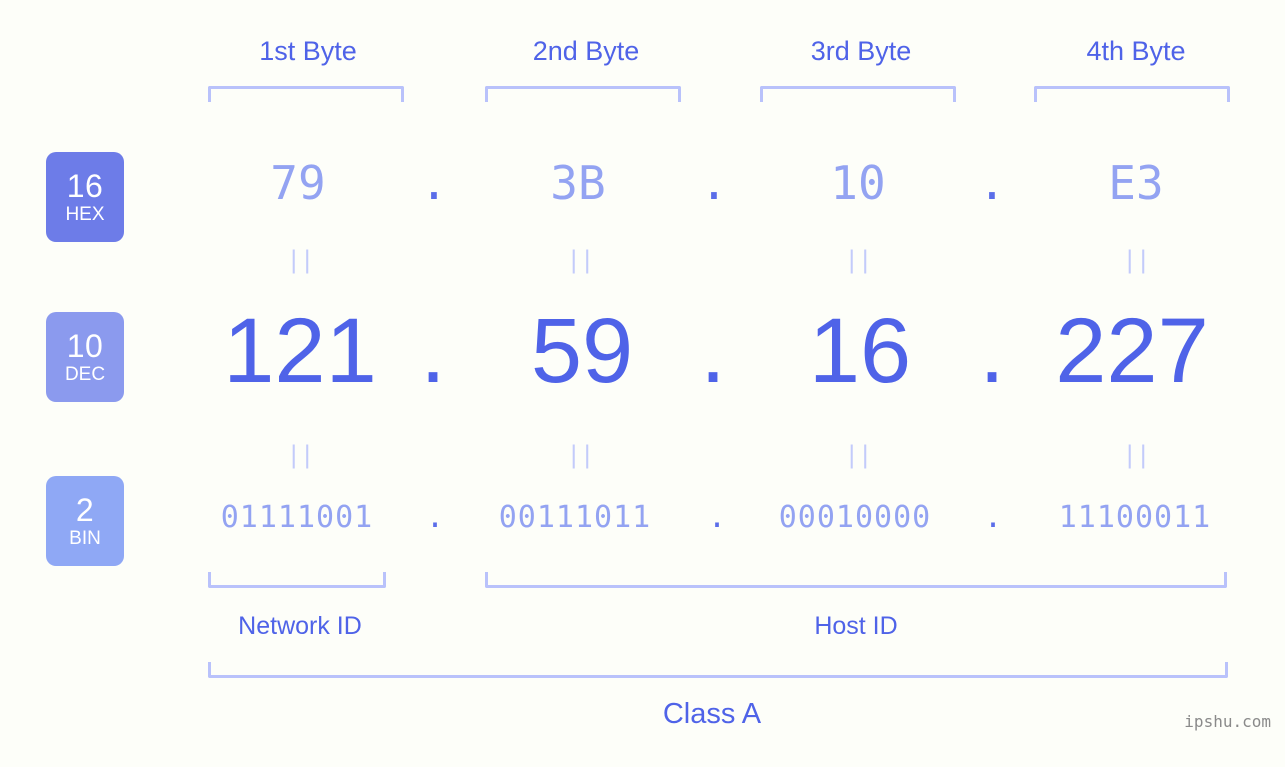 The height and width of the screenshot is (767, 1285). I want to click on bin-value-byte-3: 00010000, so click(855, 517).